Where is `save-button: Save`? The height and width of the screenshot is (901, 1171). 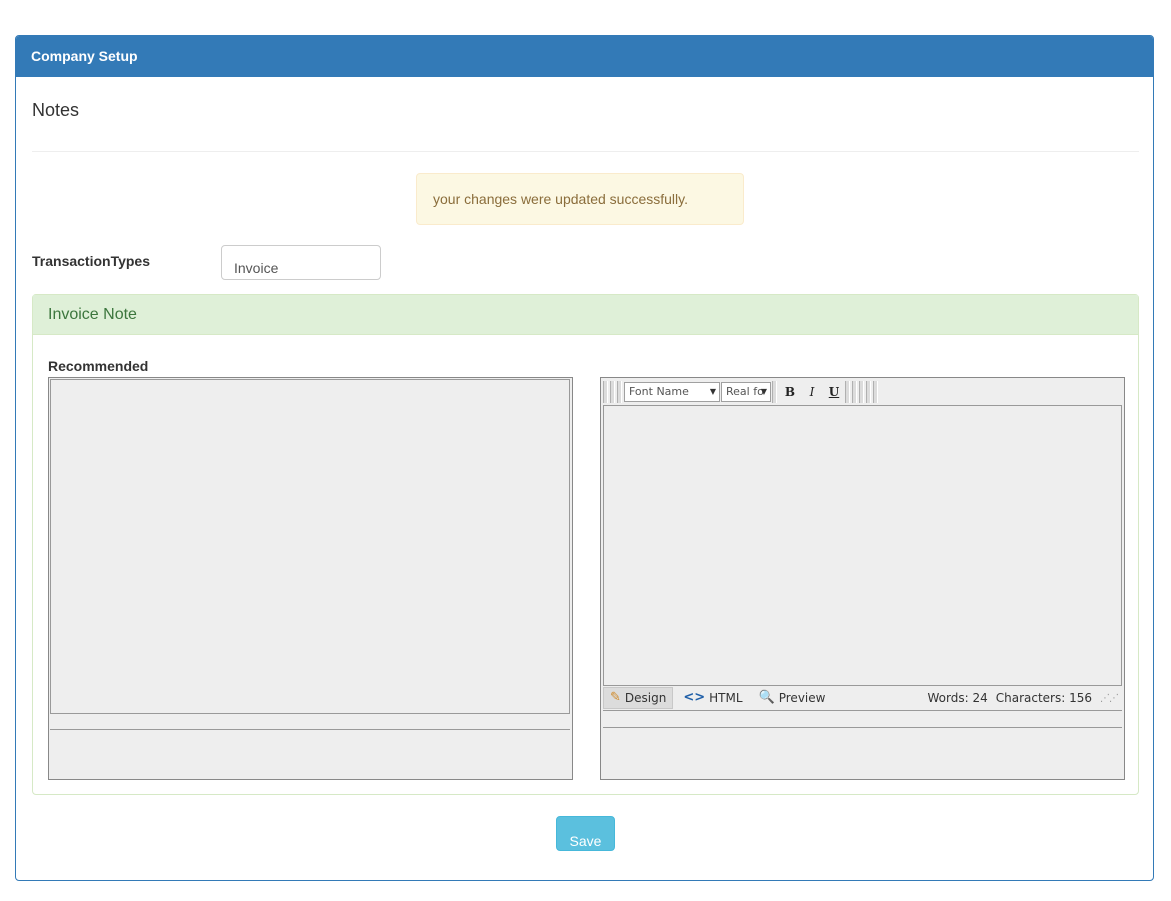 save-button: Save is located at coordinates (585, 833).